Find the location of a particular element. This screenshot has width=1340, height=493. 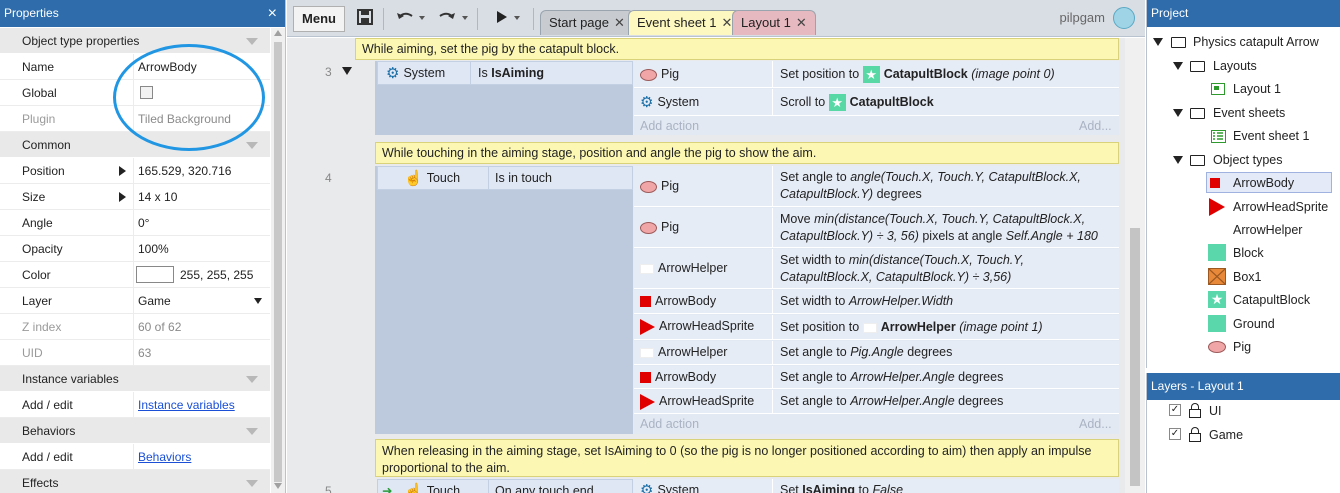

prop-layer: Layer Game is located at coordinates (135, 301).